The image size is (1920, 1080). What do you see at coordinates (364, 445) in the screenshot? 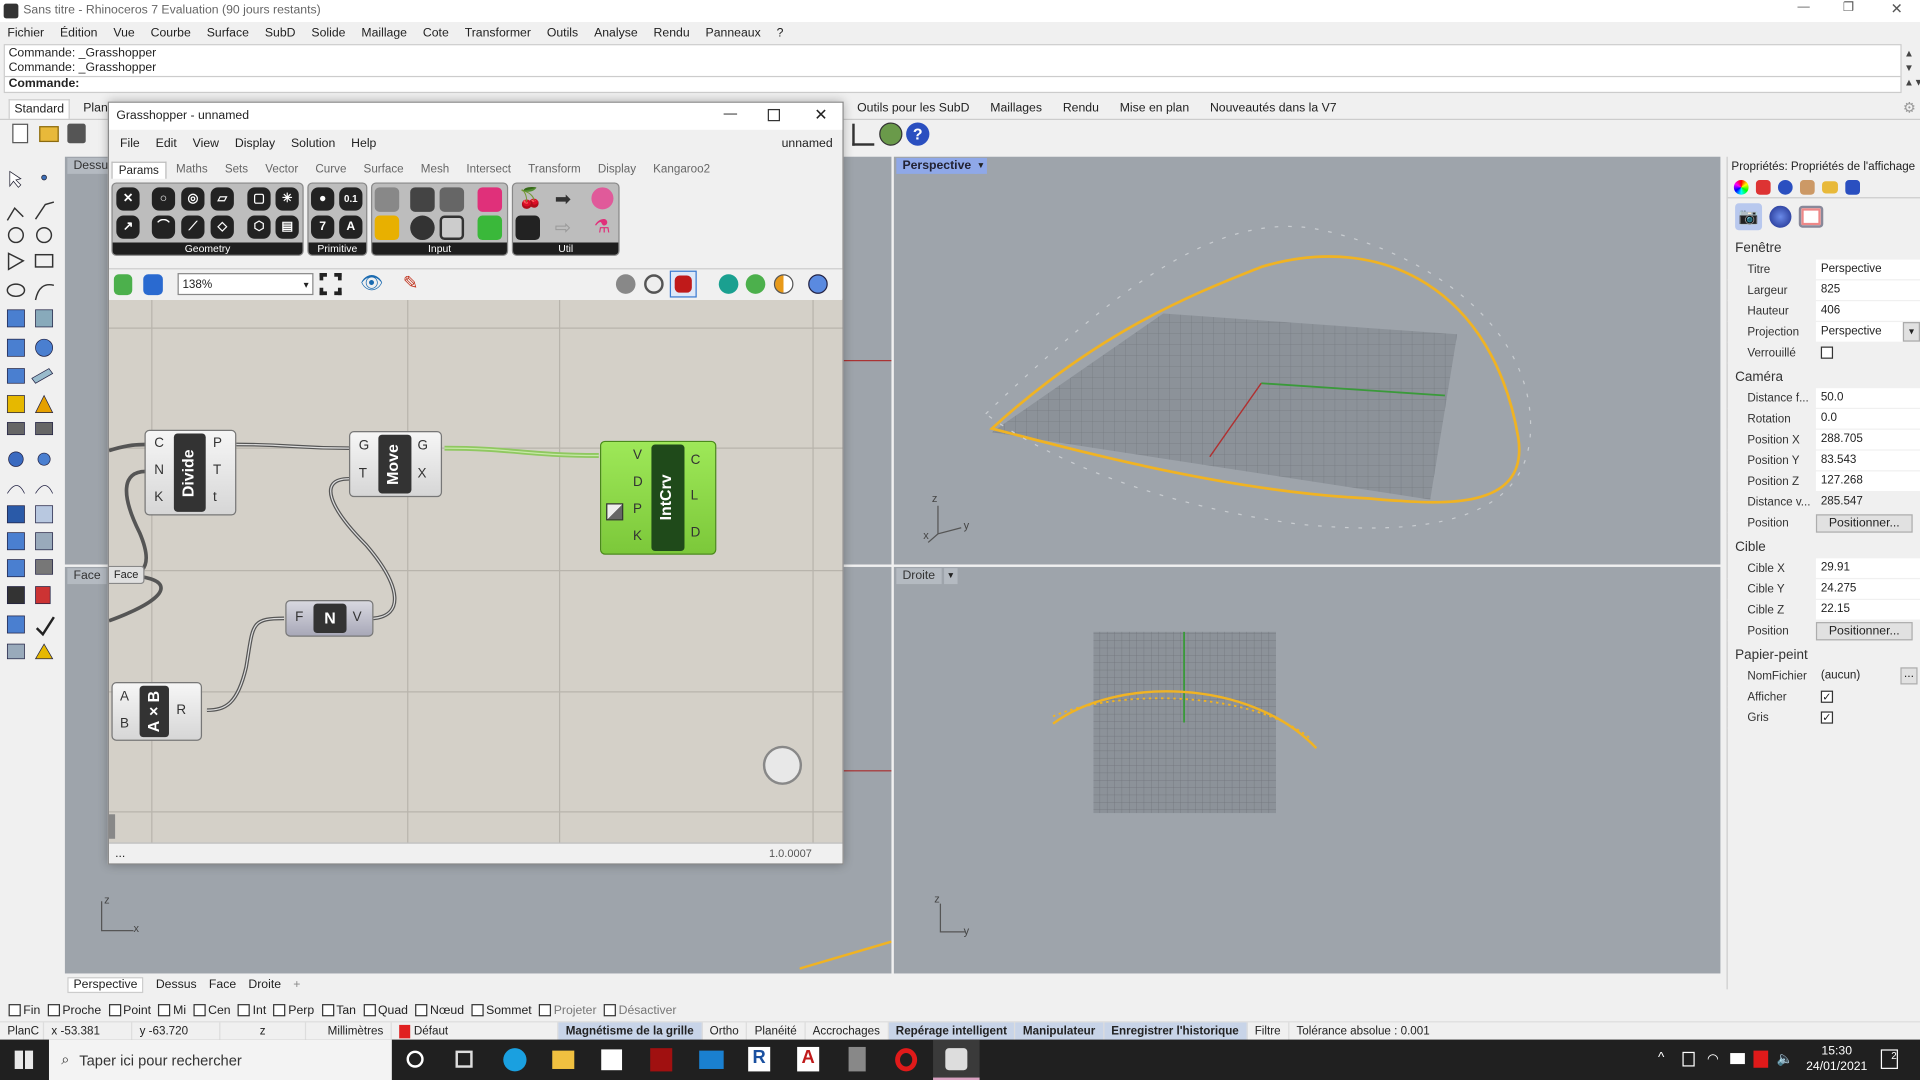
I see `input-pin: G` at bounding box center [364, 445].